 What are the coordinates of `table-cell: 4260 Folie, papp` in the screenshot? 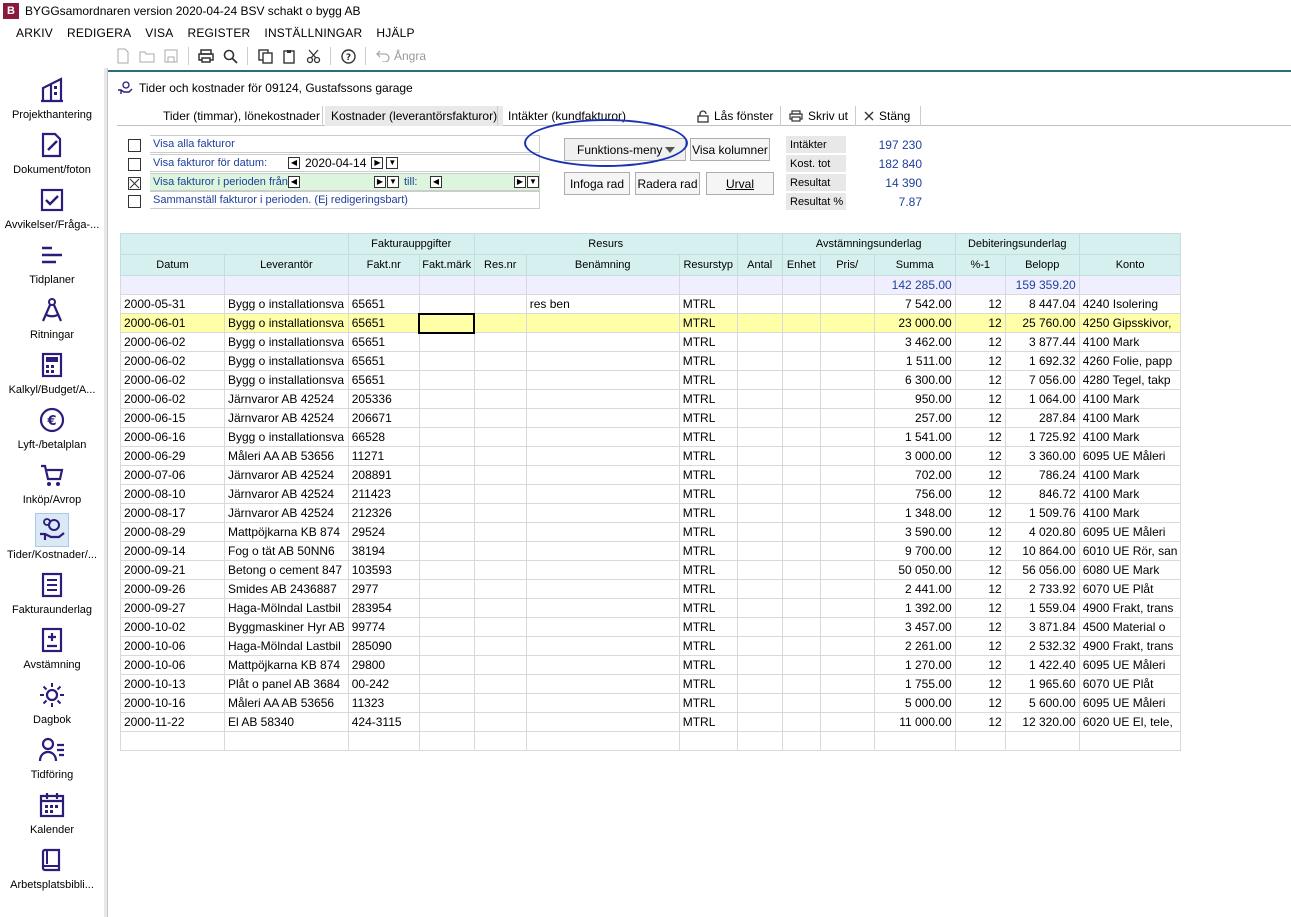 It's located at (1130, 361).